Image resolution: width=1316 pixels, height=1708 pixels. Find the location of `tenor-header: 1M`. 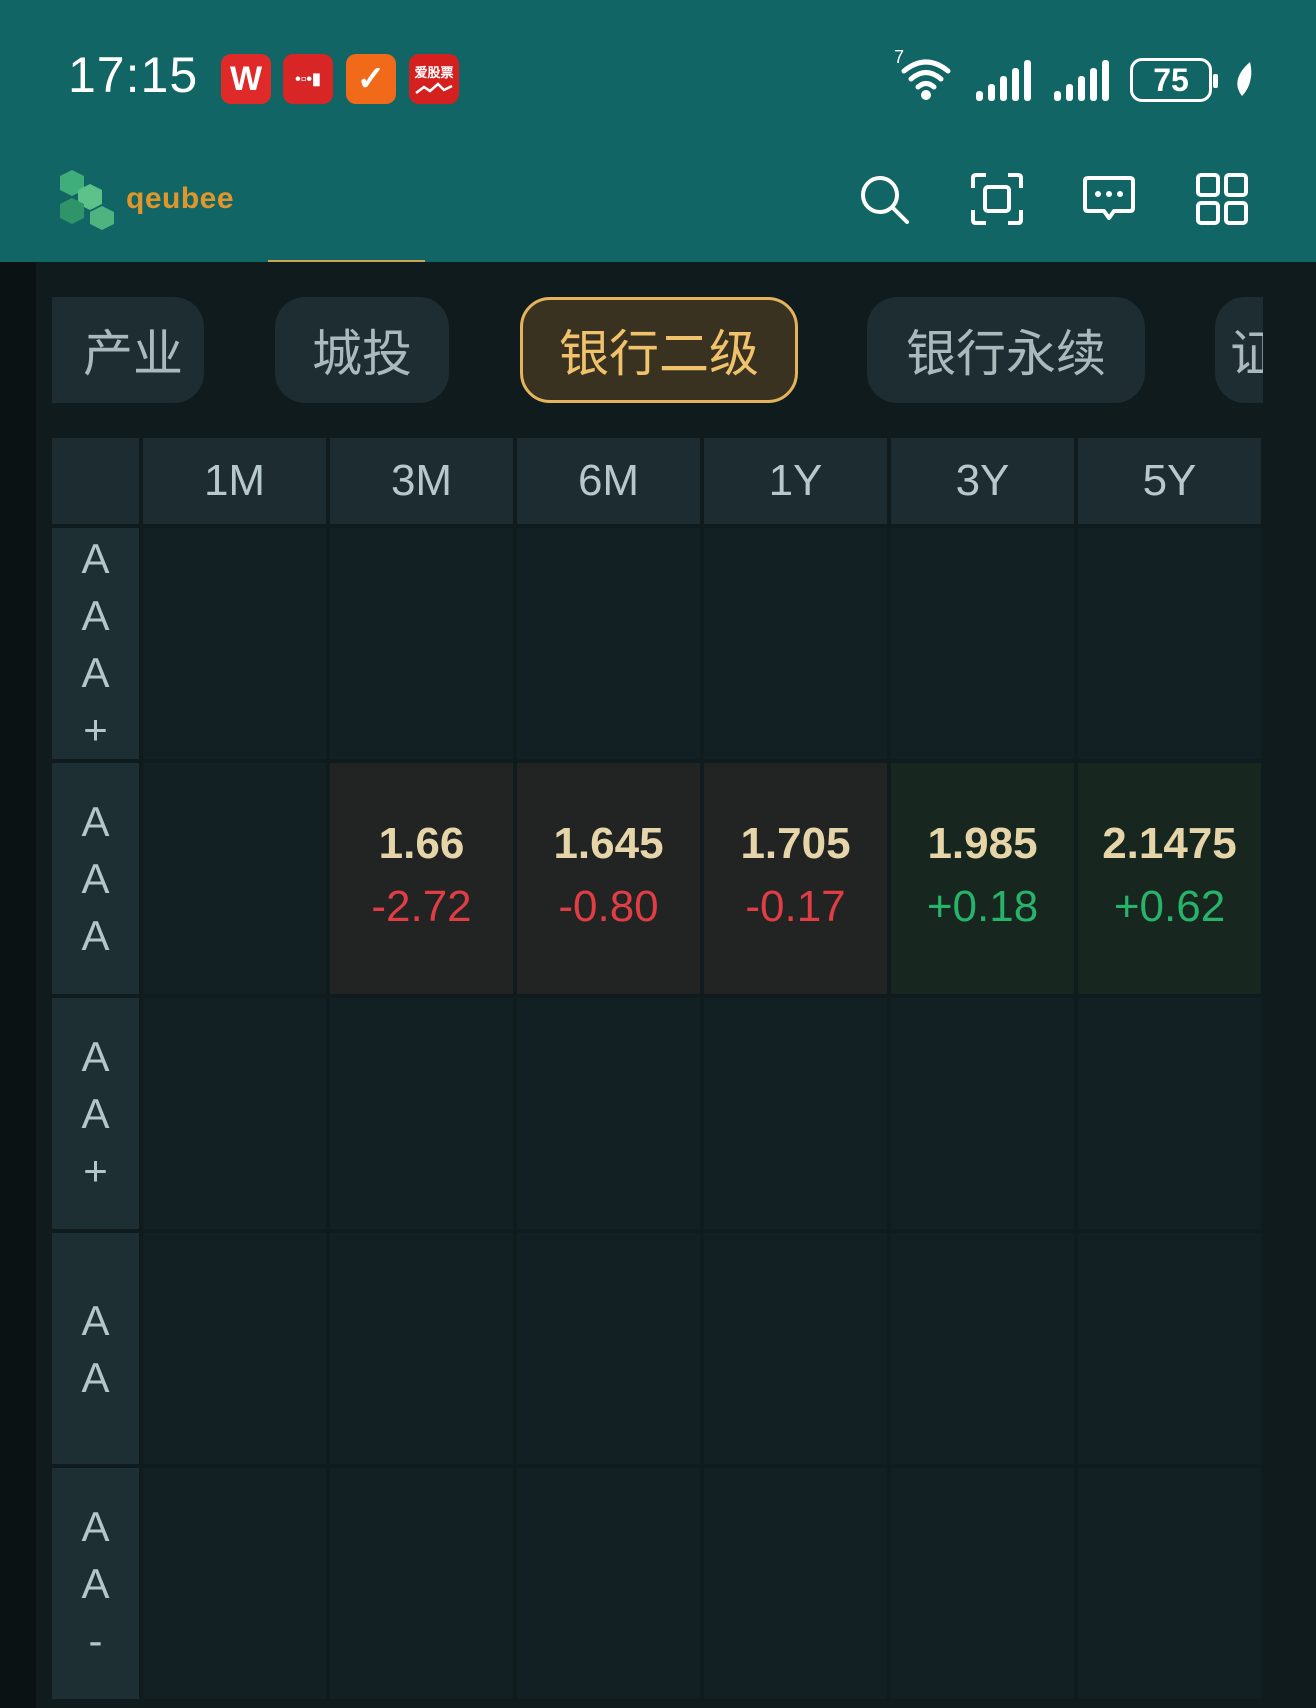

tenor-header: 1M is located at coordinates (234, 481).